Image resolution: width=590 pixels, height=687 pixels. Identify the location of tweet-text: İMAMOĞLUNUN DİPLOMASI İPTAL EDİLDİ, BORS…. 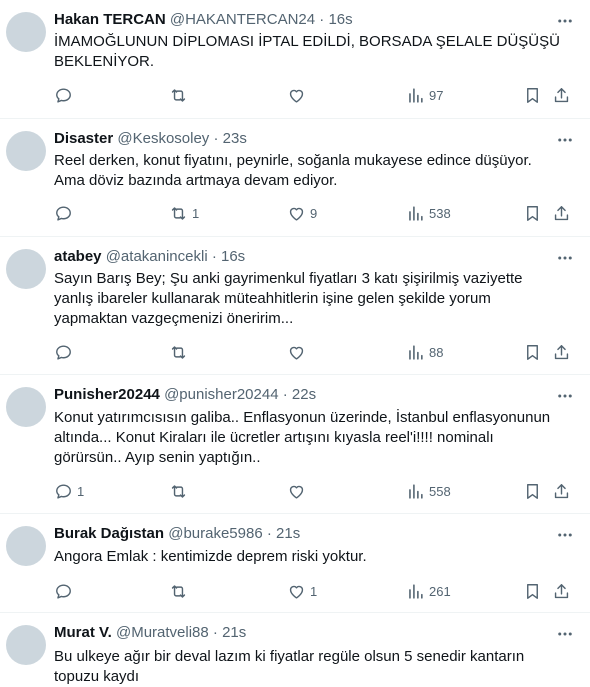
(315, 52).